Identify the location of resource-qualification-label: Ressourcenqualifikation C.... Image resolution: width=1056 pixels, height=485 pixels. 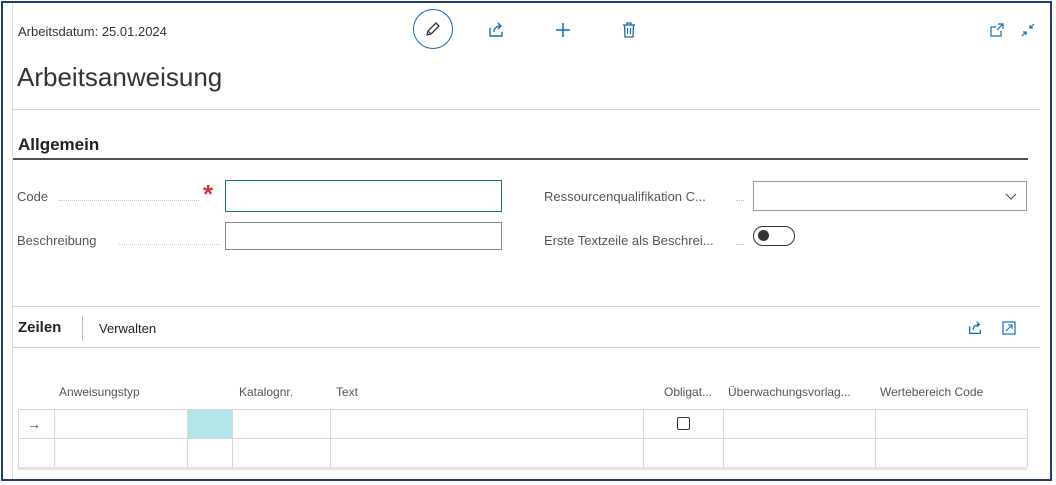
(625, 196).